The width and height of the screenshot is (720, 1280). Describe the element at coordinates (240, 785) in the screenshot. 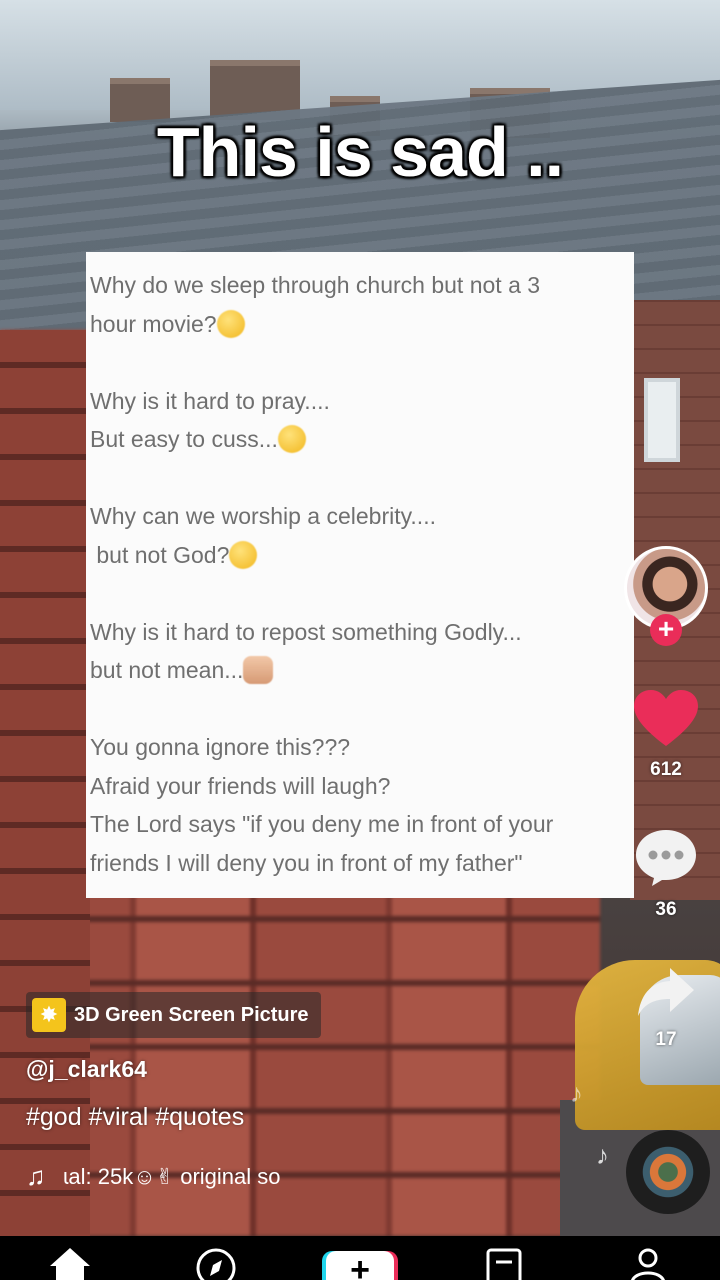

I see `note-line: Afraid your friends will laugh?` at that location.